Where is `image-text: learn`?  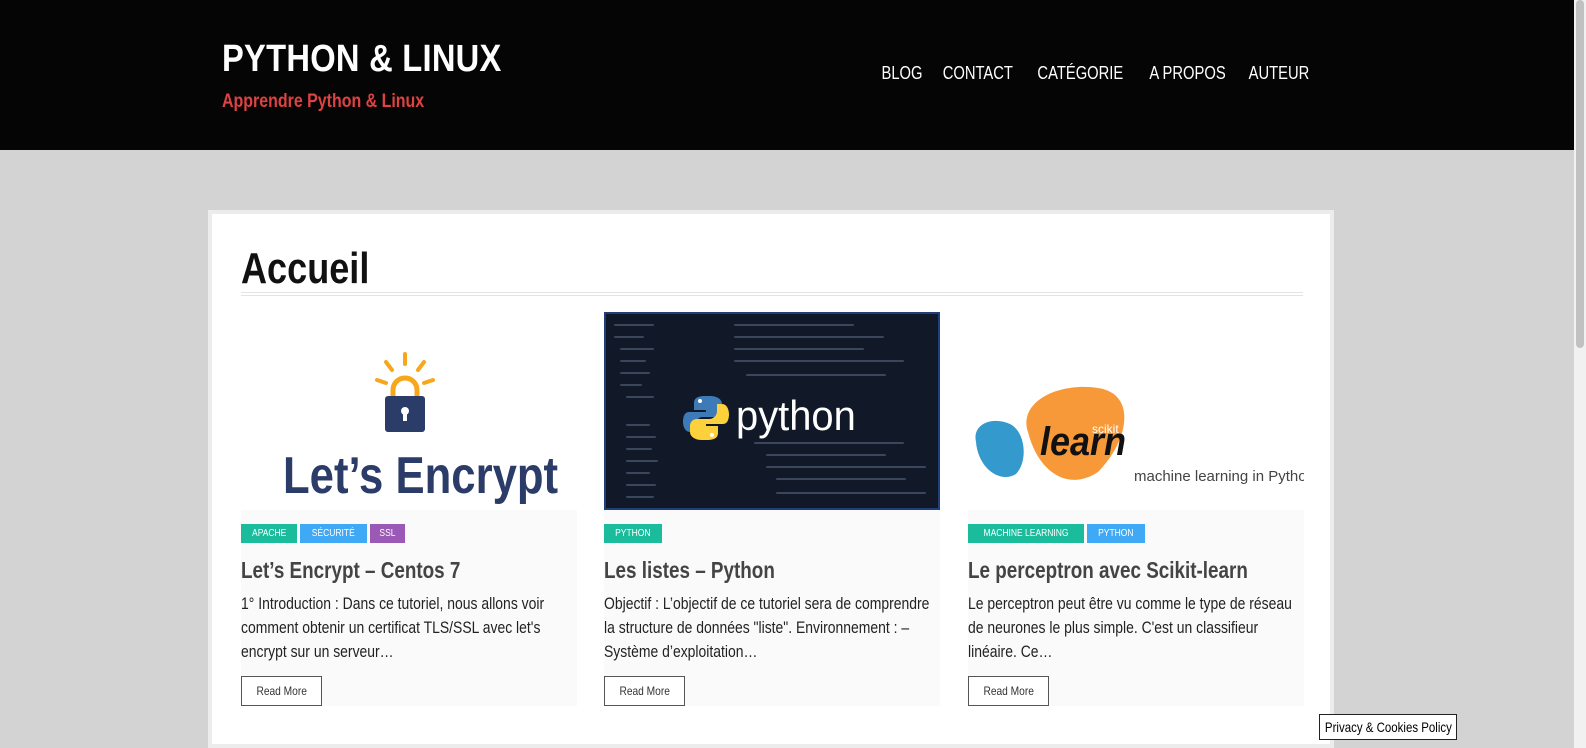
image-text: learn is located at coordinates (1083, 442).